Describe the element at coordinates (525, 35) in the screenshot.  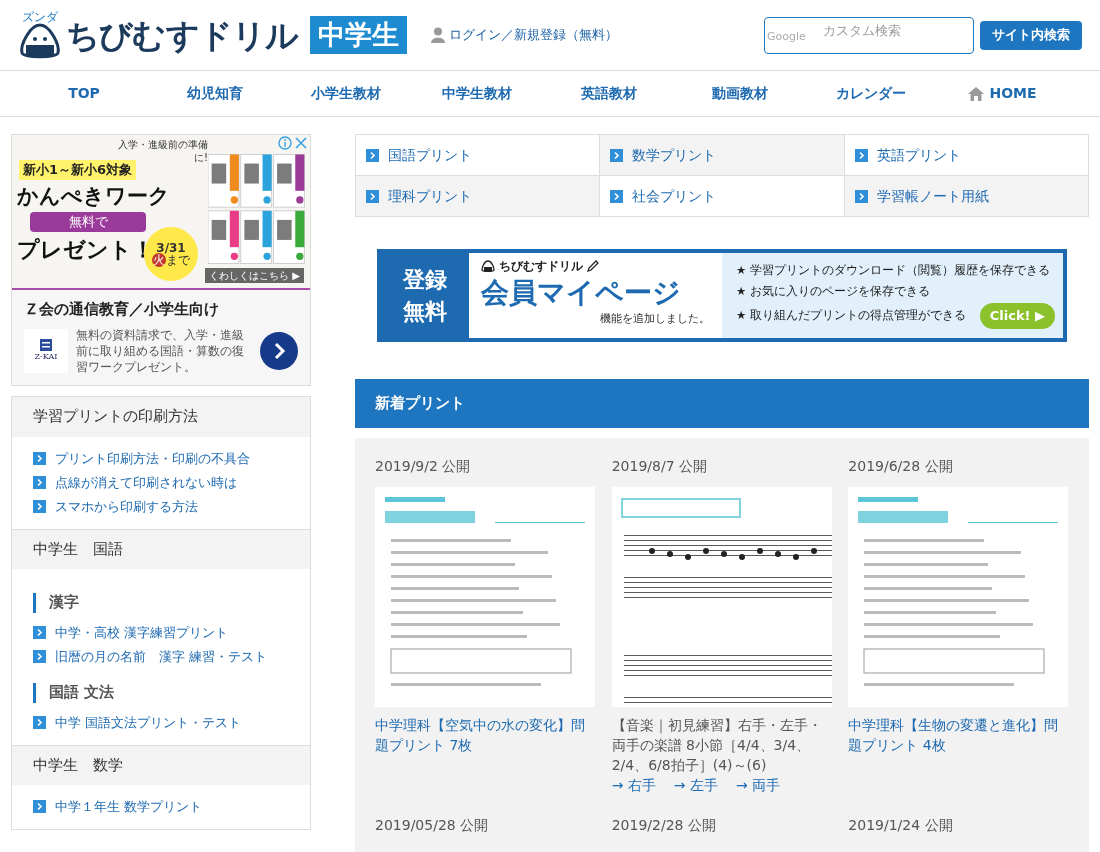
I see `login-link: ログイン／新規登録（無料）` at that location.